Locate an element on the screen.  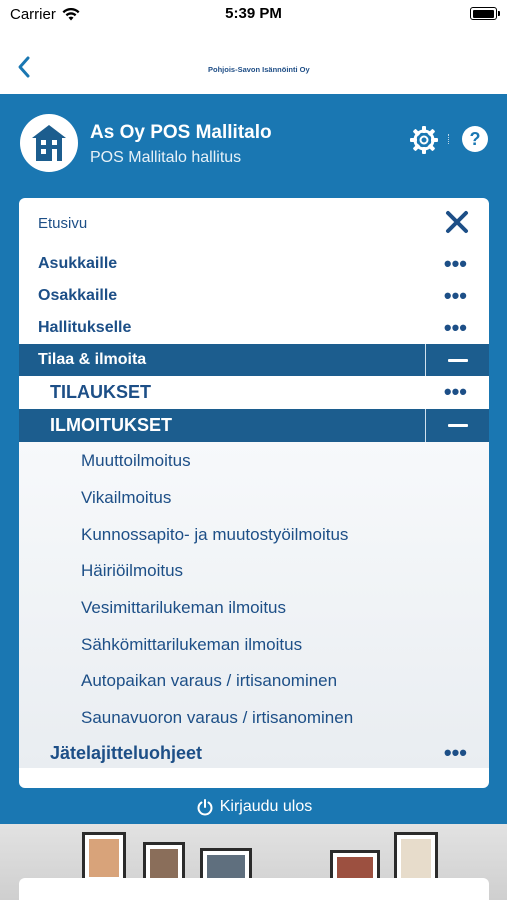
status-time: 5:39 PM is located at coordinates (253, 13).